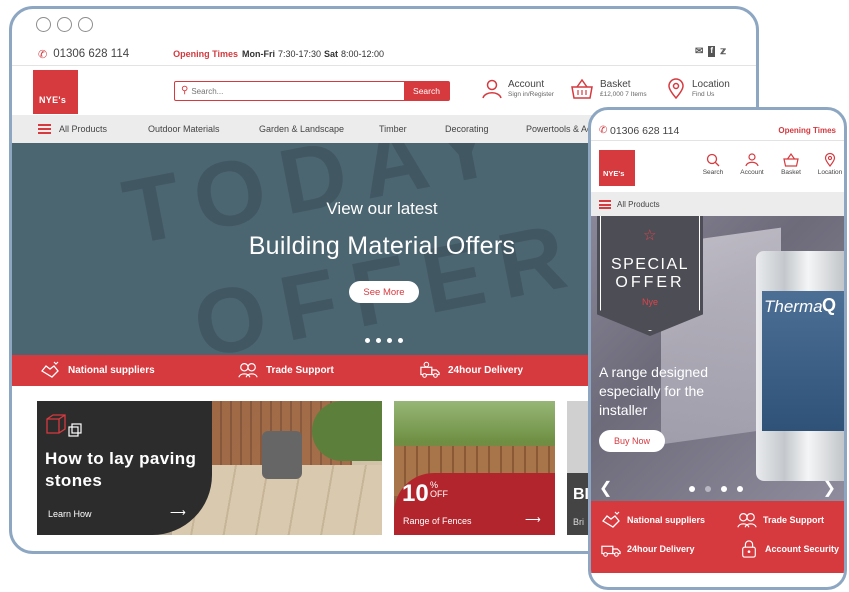 The image size is (849, 592). I want to click on nav-decorating: Decorating, so click(467, 129).